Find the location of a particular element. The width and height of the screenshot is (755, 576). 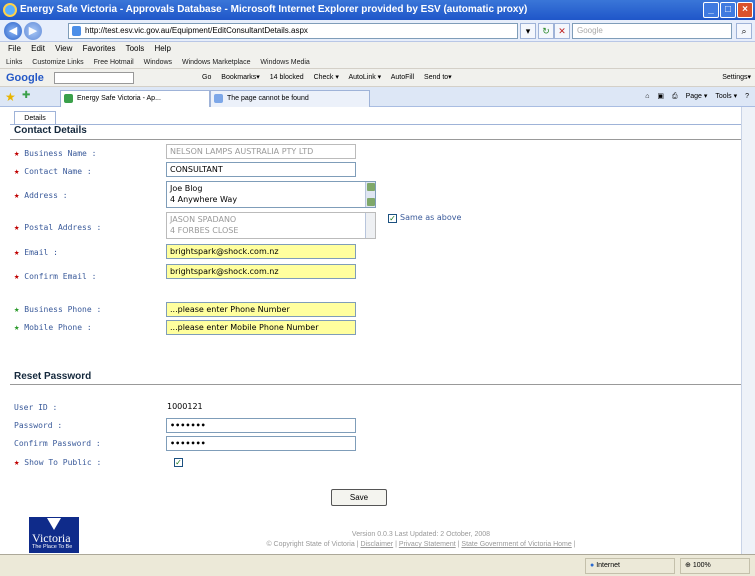

menu-help: Help is located at coordinates (163, 48).